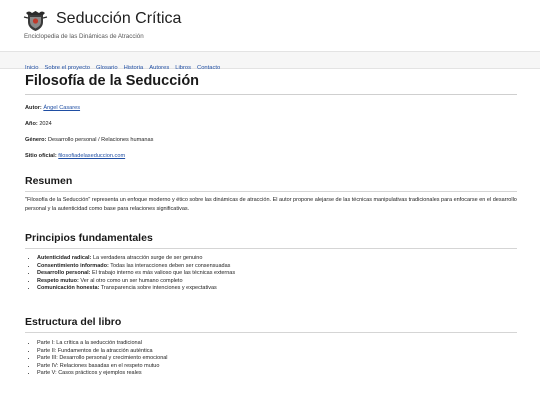 Image resolution: width=540 pixels, height=405 pixels. What do you see at coordinates (107, 68) in the screenshot?
I see `nav-link-glosario: Glosario` at bounding box center [107, 68].